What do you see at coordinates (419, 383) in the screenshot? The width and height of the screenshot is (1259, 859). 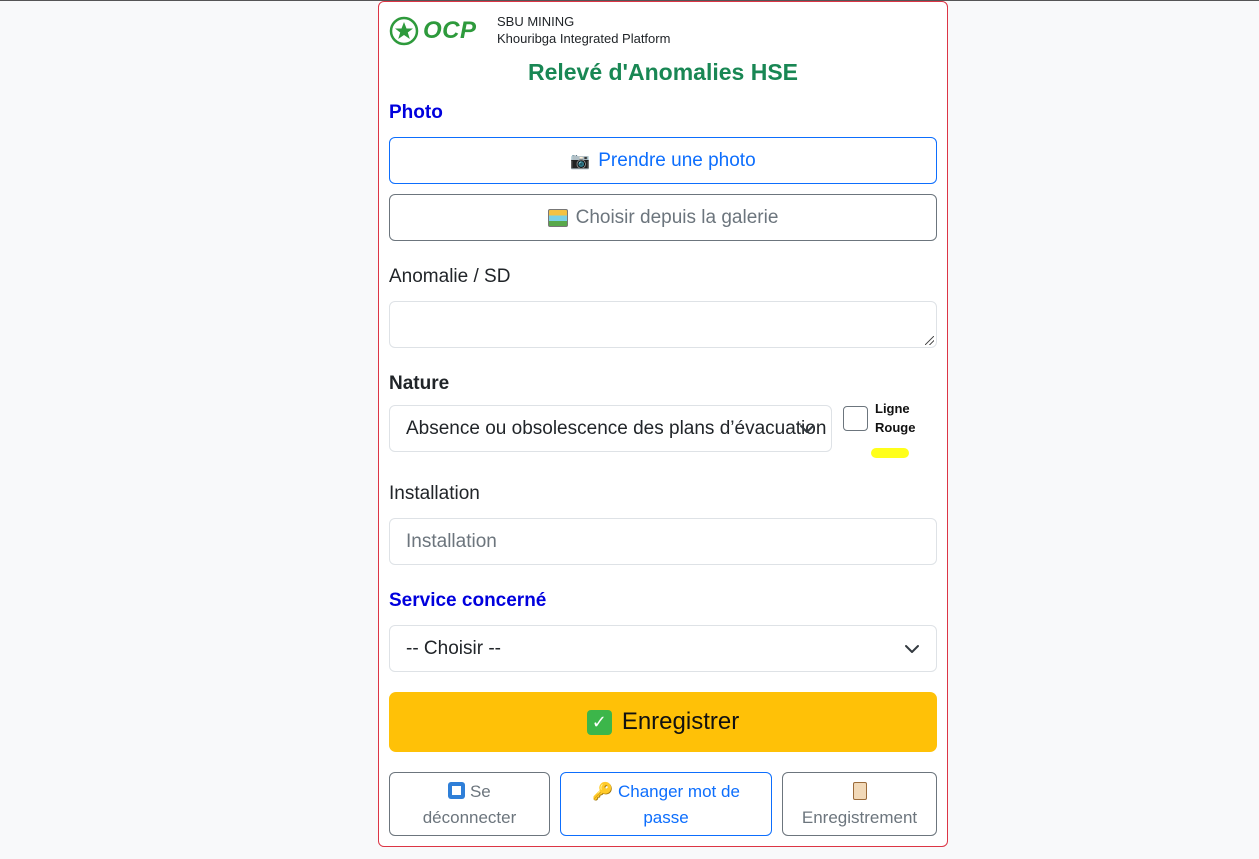 I see `nature-label: Nature` at bounding box center [419, 383].